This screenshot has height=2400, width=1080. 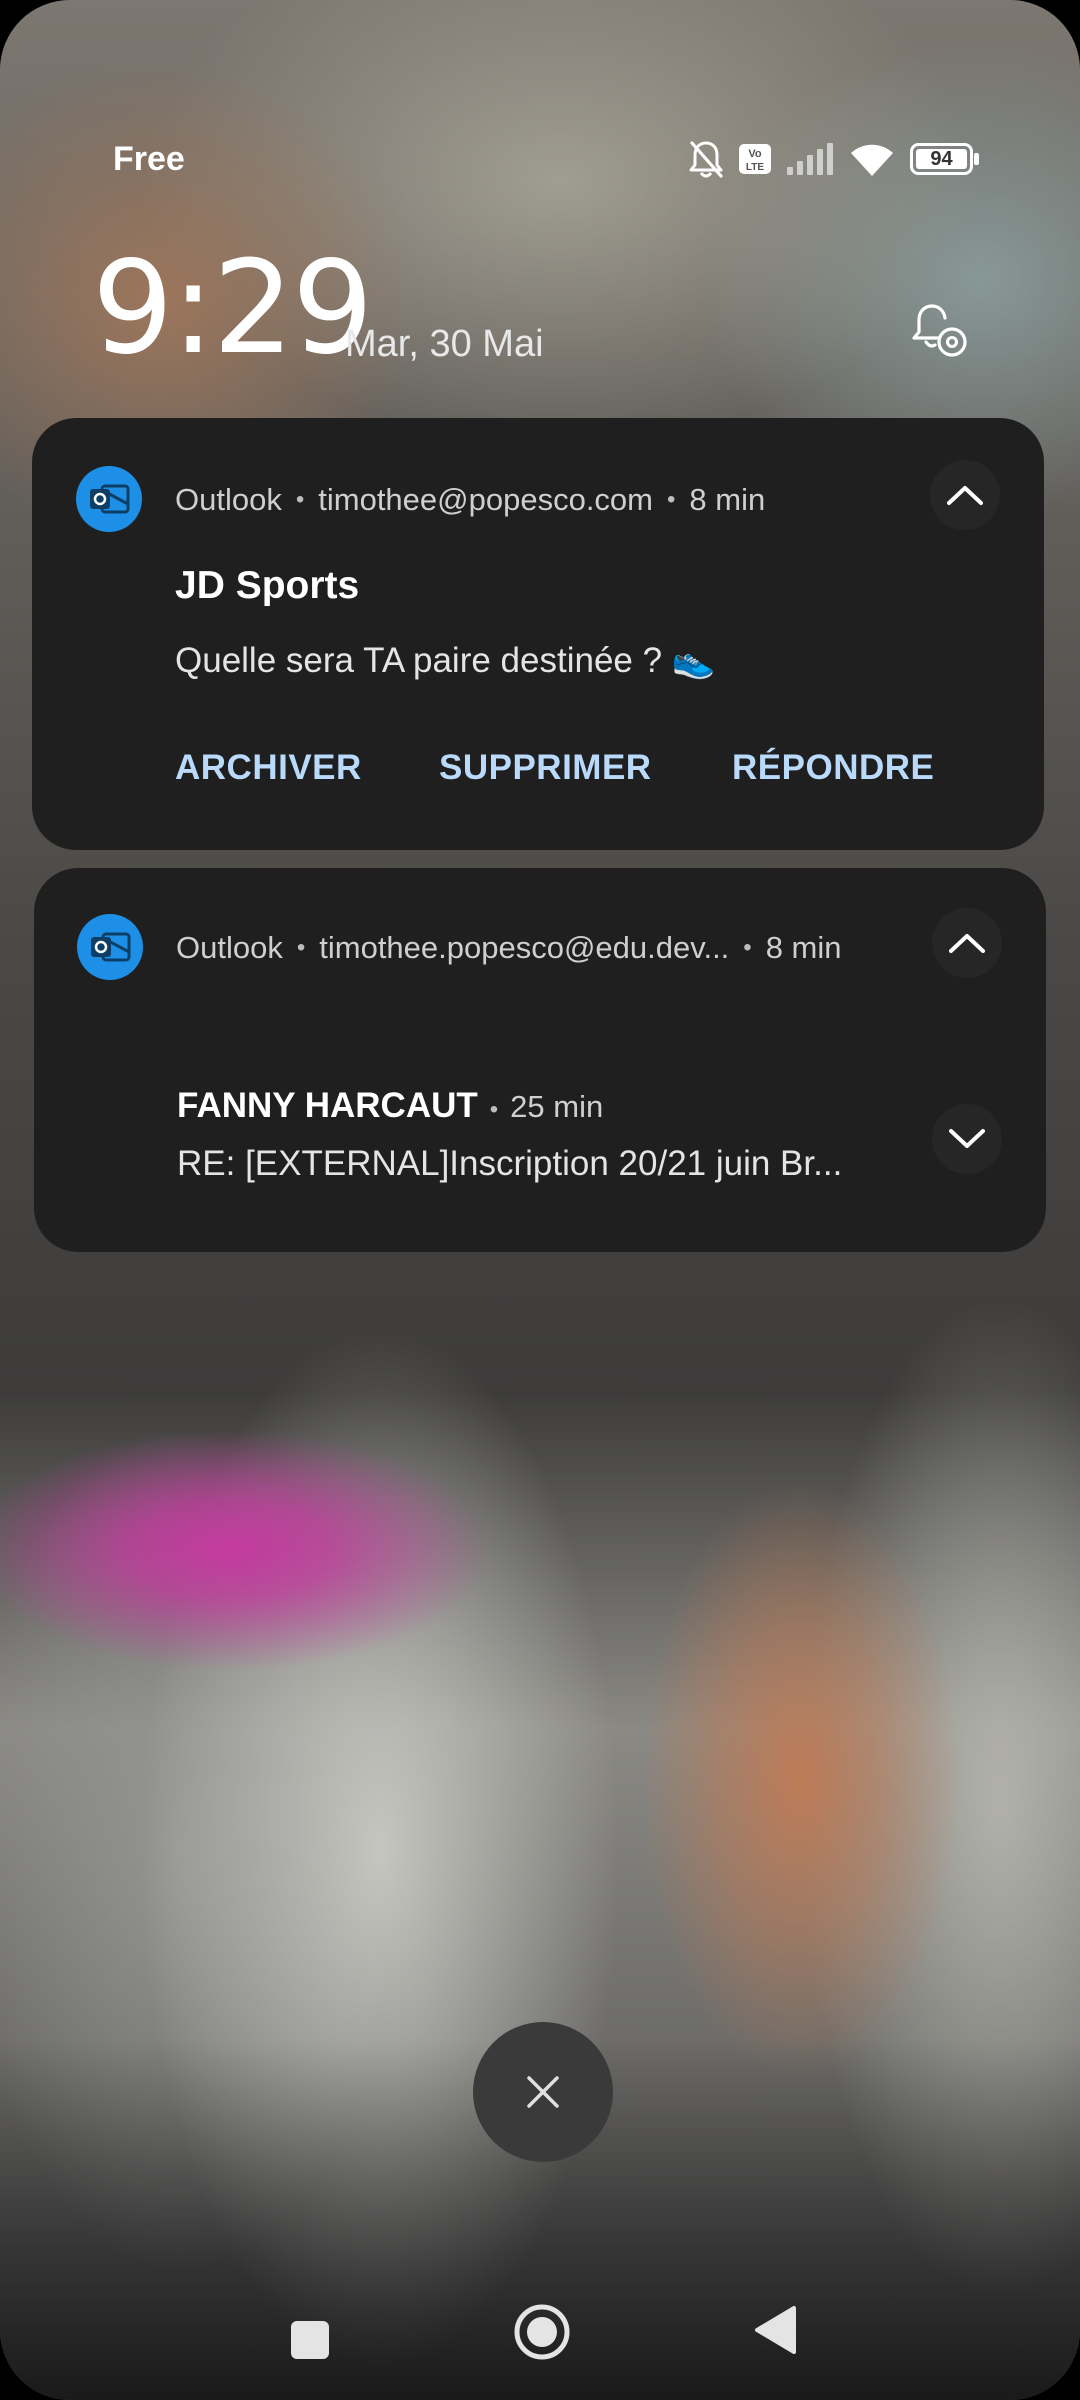 I want to click on back-icon, so click(x=775, y=2330).